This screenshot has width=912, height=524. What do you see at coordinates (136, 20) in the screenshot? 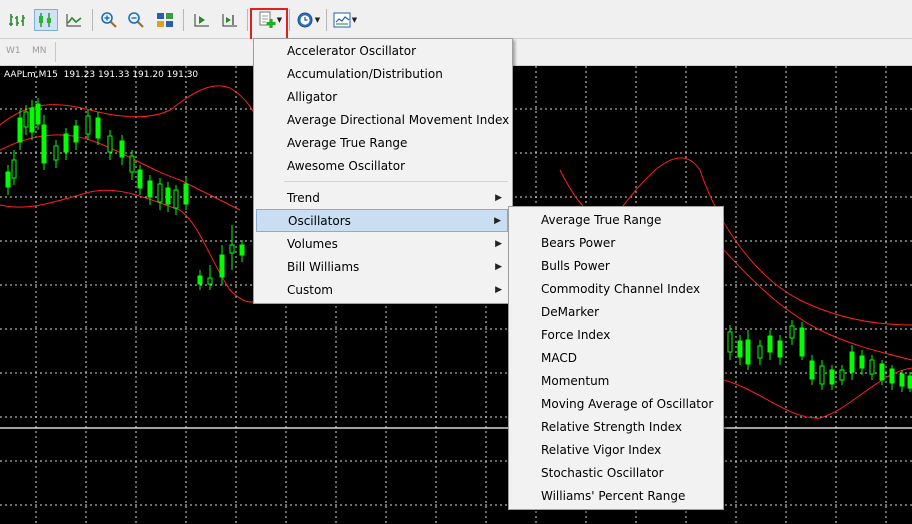
I see `zoom-out-icon` at bounding box center [136, 20].